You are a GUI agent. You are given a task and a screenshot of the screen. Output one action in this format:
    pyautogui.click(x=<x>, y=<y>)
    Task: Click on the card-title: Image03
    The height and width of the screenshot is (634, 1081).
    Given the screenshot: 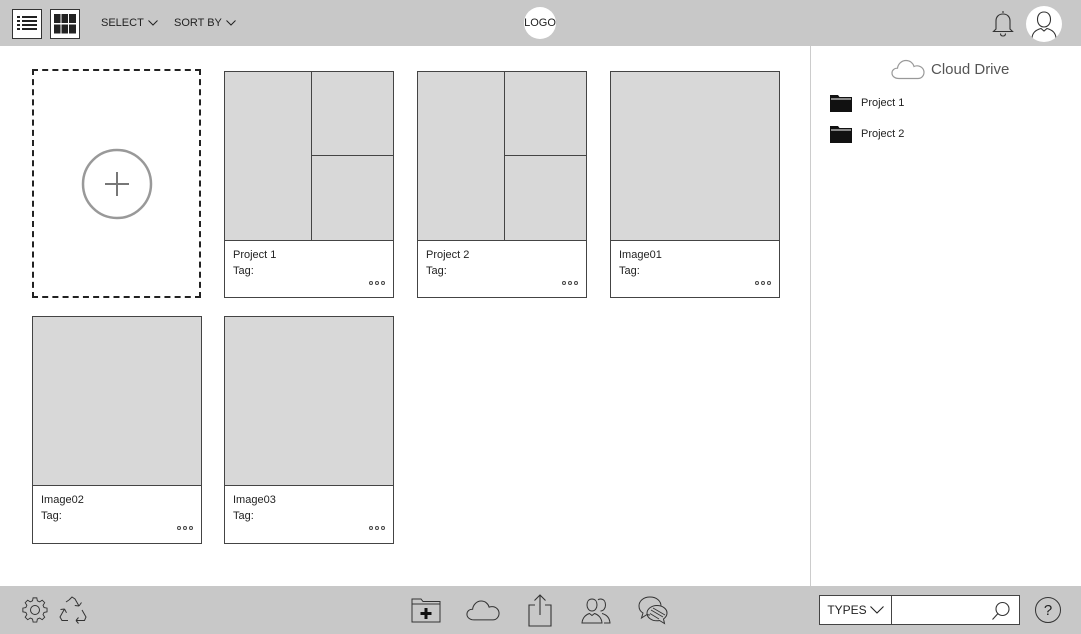 What is the action you would take?
    pyautogui.click(x=254, y=500)
    